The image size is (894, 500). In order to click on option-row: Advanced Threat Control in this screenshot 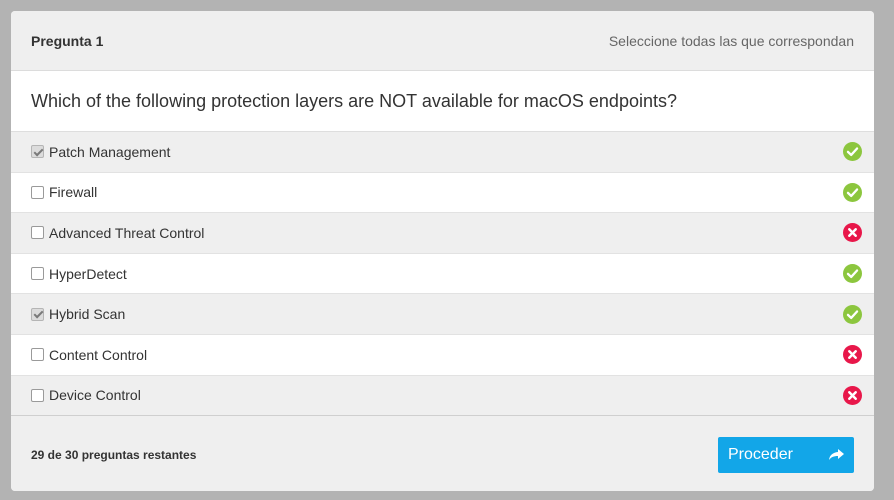, I will do `click(442, 233)`.